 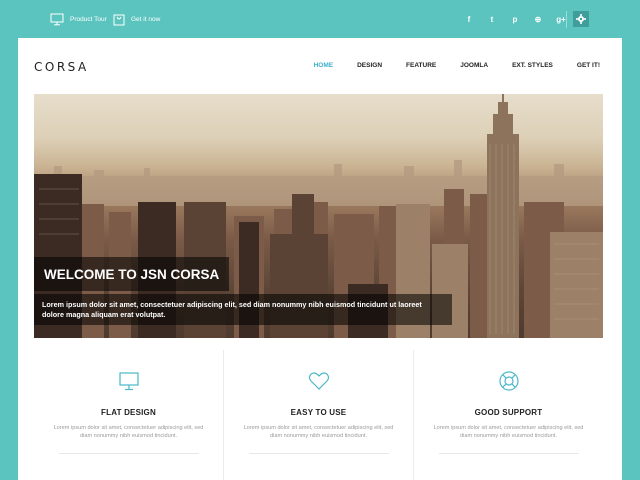 What do you see at coordinates (119, 19) in the screenshot?
I see `bag-icon` at bounding box center [119, 19].